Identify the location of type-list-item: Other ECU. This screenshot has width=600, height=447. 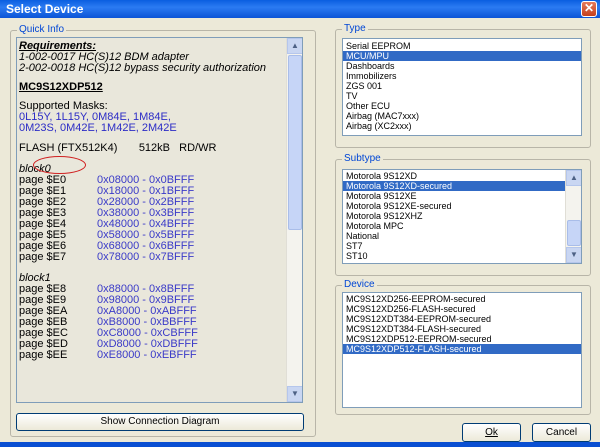
(462, 106).